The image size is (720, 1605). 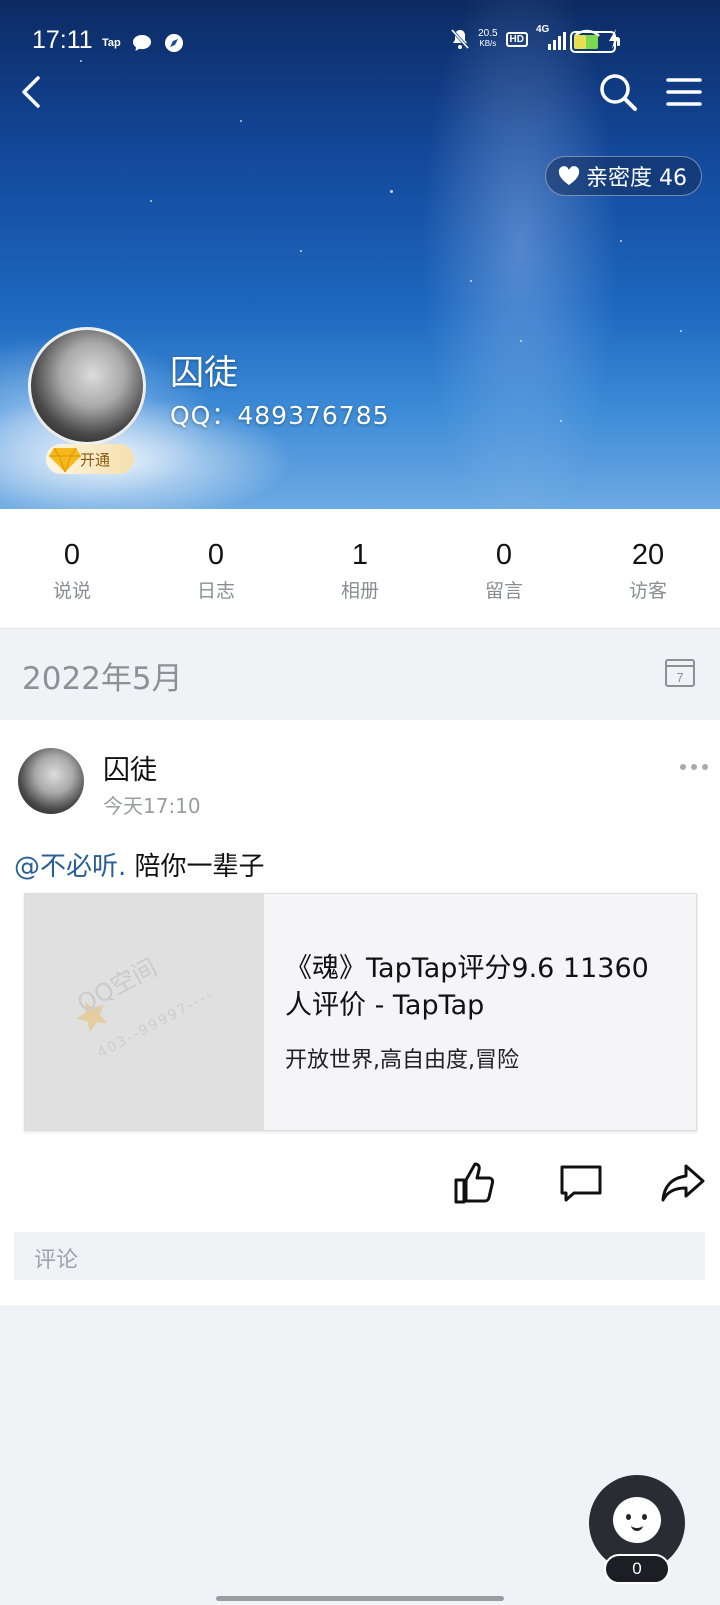 I want to click on post-author-avatar, so click(x=51, y=781).